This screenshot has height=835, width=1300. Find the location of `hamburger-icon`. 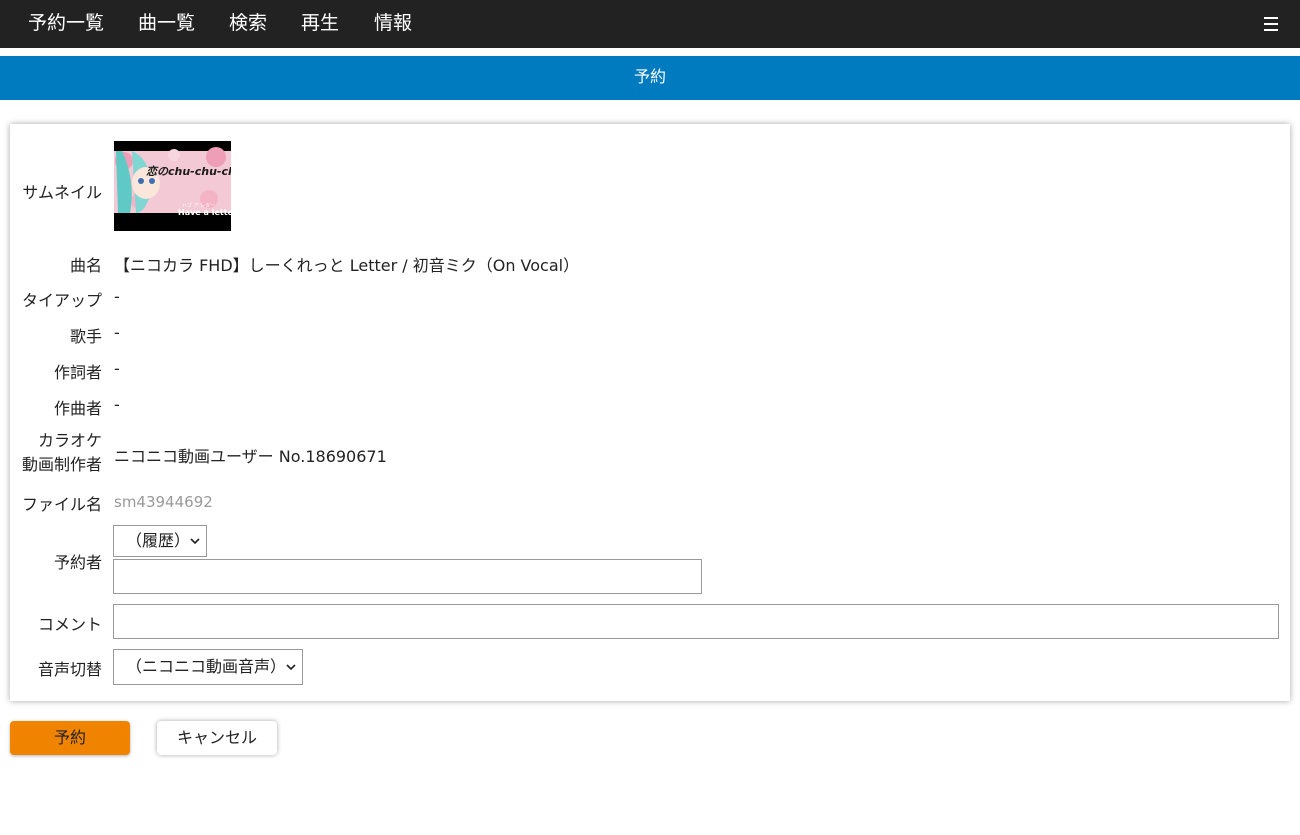

hamburger-icon is located at coordinates (1271, 23).